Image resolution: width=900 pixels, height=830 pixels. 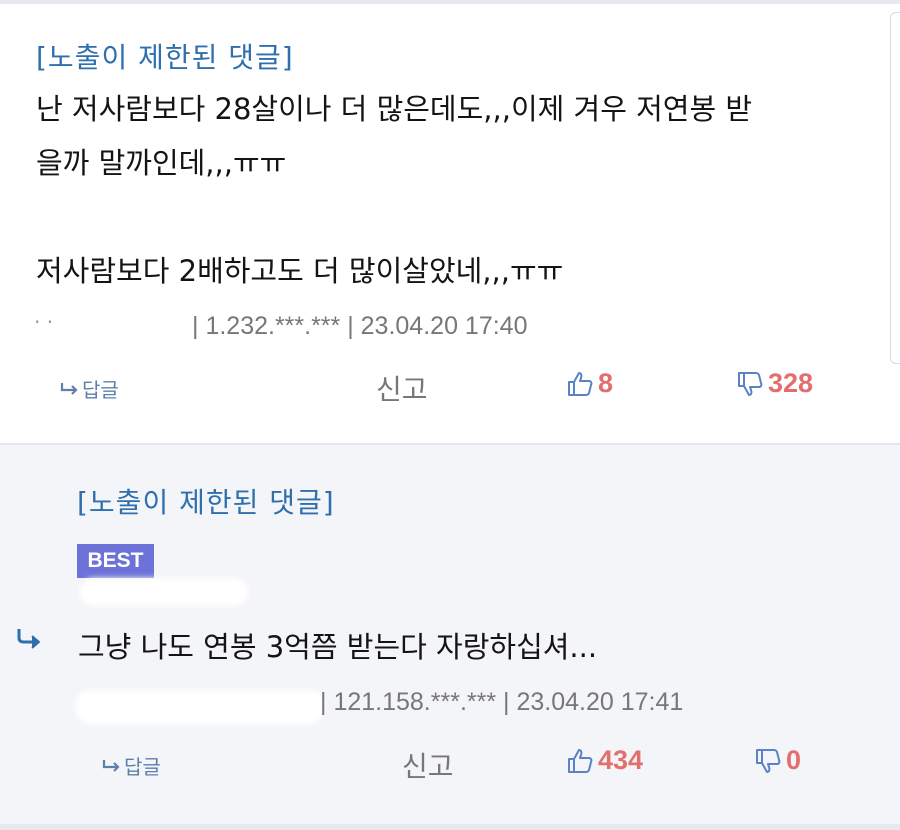 What do you see at coordinates (360, 326) in the screenshot?
I see `comment-meta: | 1.232.***.*** | 23.04.20 17:40` at bounding box center [360, 326].